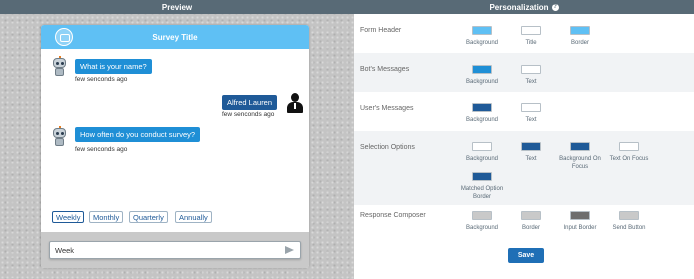  Describe the element at coordinates (385, 69) in the screenshot. I see `section-label: Bot's Messages` at that location.